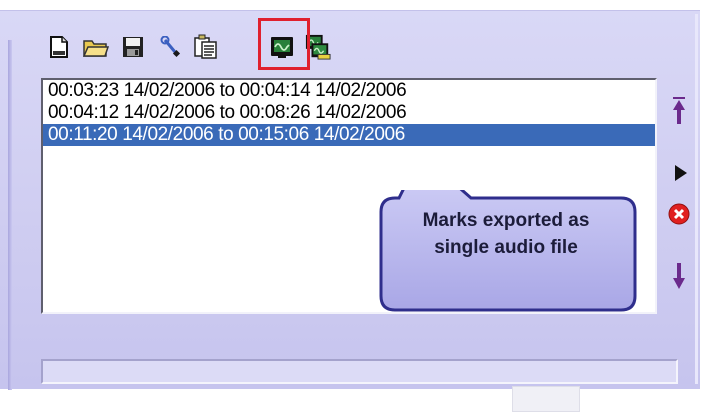 The height and width of the screenshot is (412, 710). What do you see at coordinates (681, 173) in the screenshot?
I see `play-icon` at bounding box center [681, 173].